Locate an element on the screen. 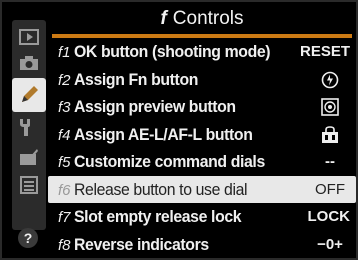  menu-item-assign-preview: f3 Assign preview button is located at coordinates (207, 107).